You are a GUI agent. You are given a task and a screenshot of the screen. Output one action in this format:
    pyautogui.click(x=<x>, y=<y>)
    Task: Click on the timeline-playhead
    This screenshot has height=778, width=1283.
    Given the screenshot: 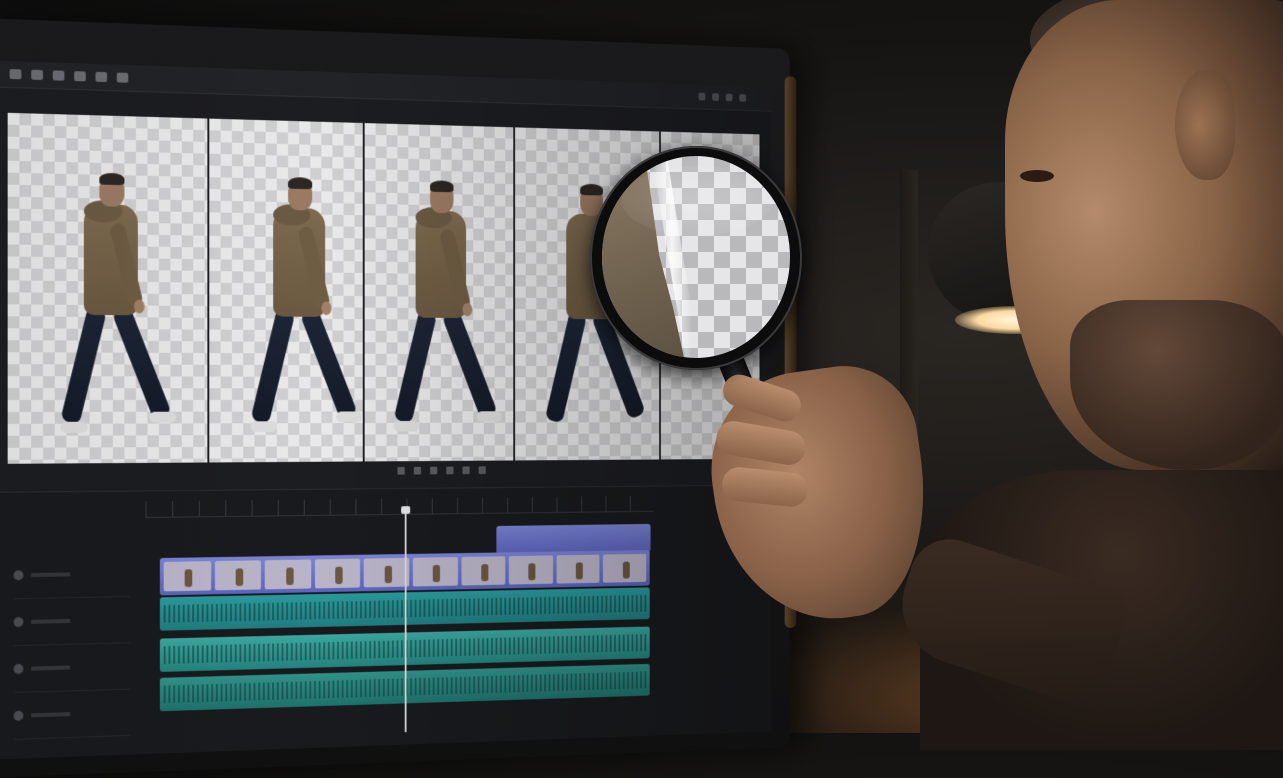 What is the action you would take?
    pyautogui.click(x=405, y=622)
    